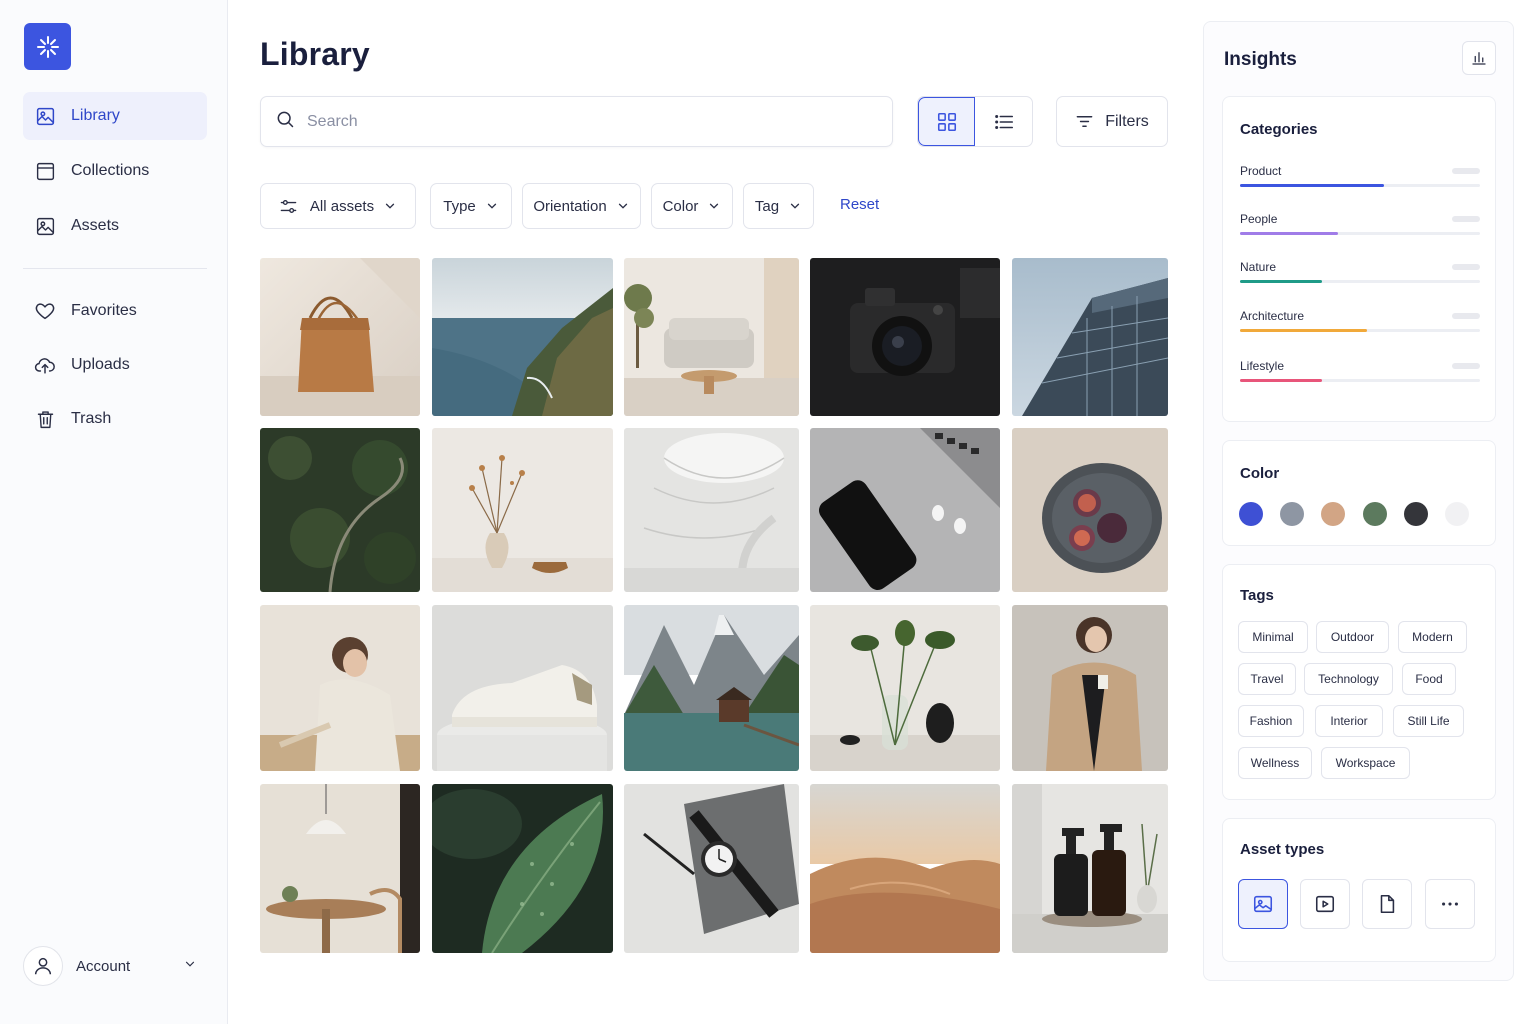 This screenshot has width=1536, height=1024. I want to click on tag-wellness: Wellness, so click(1275, 763).